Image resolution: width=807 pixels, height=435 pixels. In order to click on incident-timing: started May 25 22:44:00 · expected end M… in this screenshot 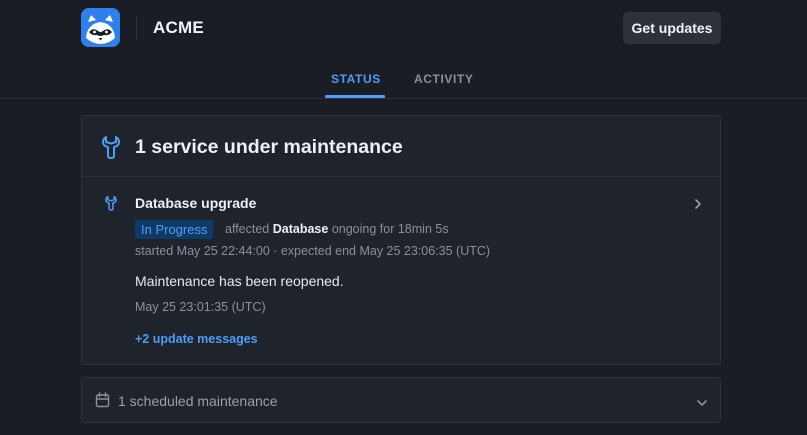, I will do `click(313, 251)`.